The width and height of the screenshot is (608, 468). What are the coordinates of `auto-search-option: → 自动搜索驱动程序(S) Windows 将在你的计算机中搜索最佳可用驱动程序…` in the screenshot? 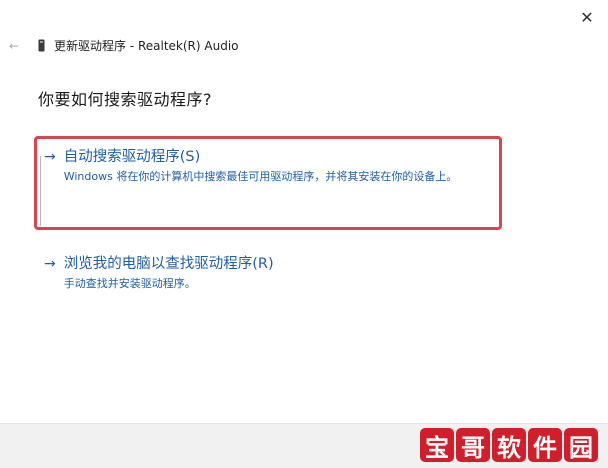 It's located at (271, 166).